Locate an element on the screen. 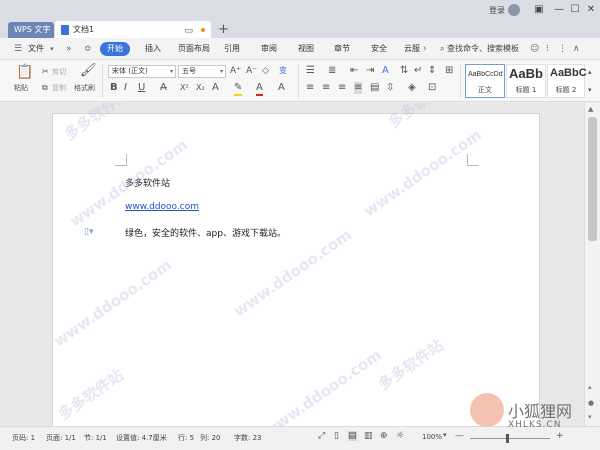 The height and width of the screenshot is (450, 600). vertical-scrollbar: ▲ ▴ ● ▾ is located at coordinates (592, 264).